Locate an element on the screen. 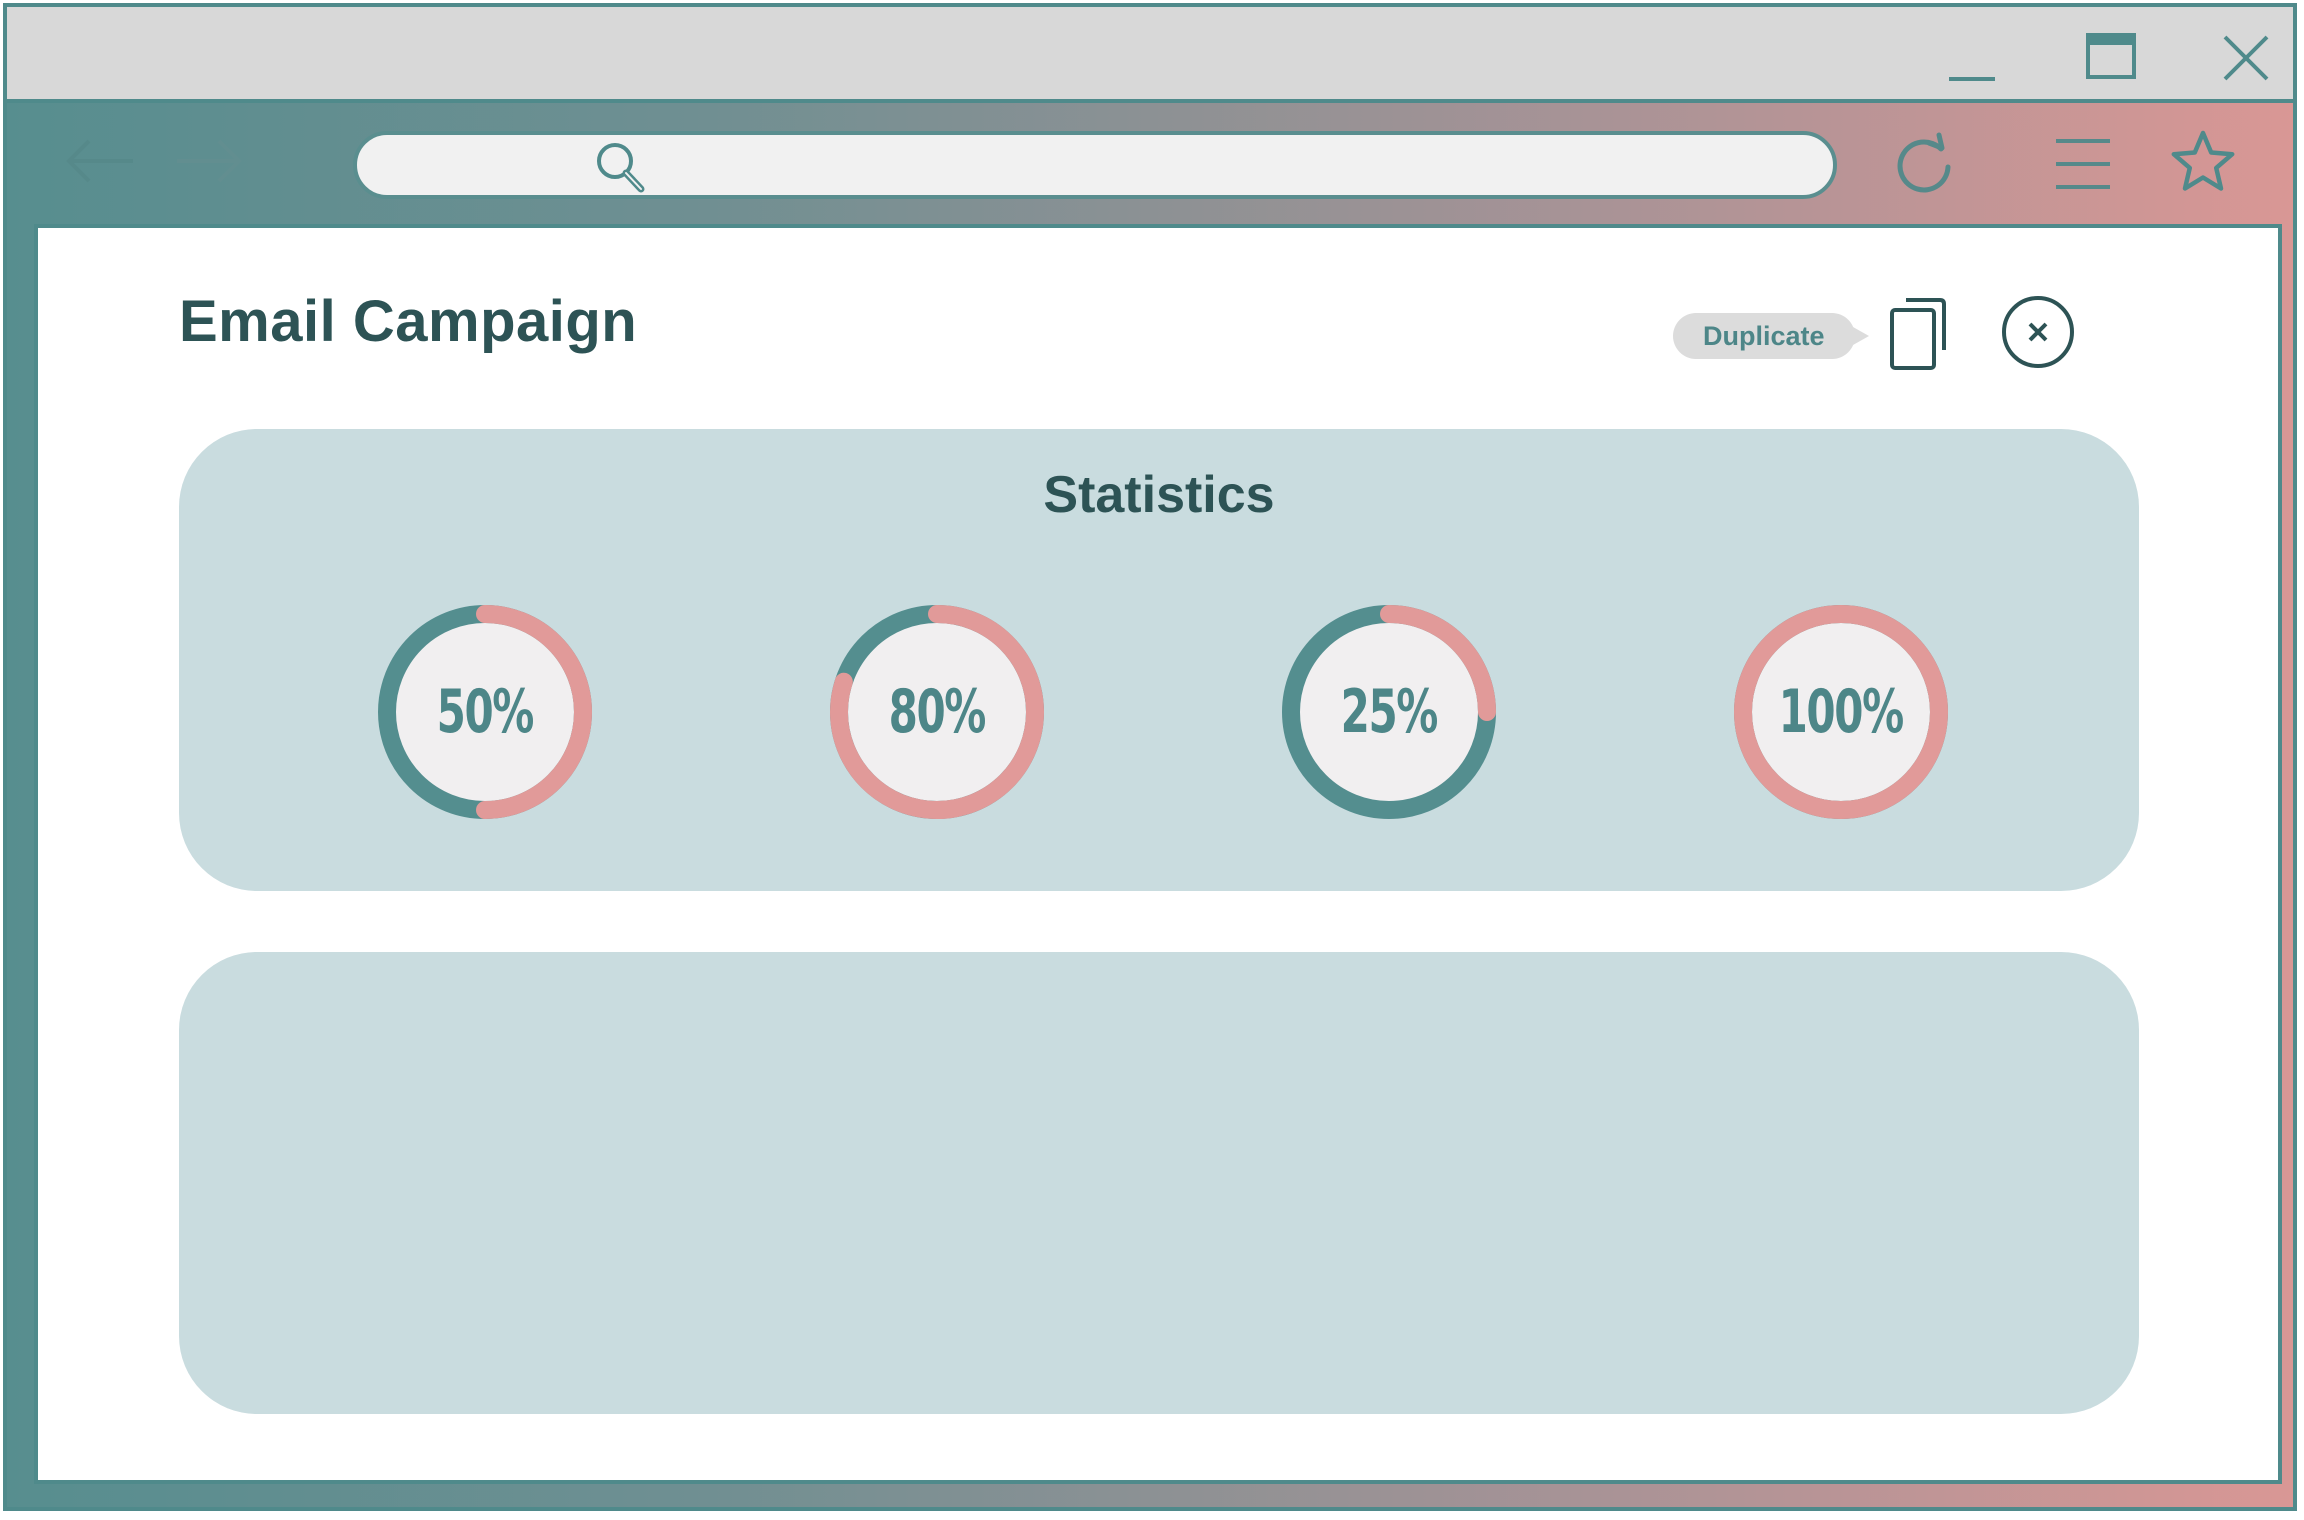 Image resolution: width=2304 pixels, height=1520 pixels. forward-arrow-icon is located at coordinates (209, 161).